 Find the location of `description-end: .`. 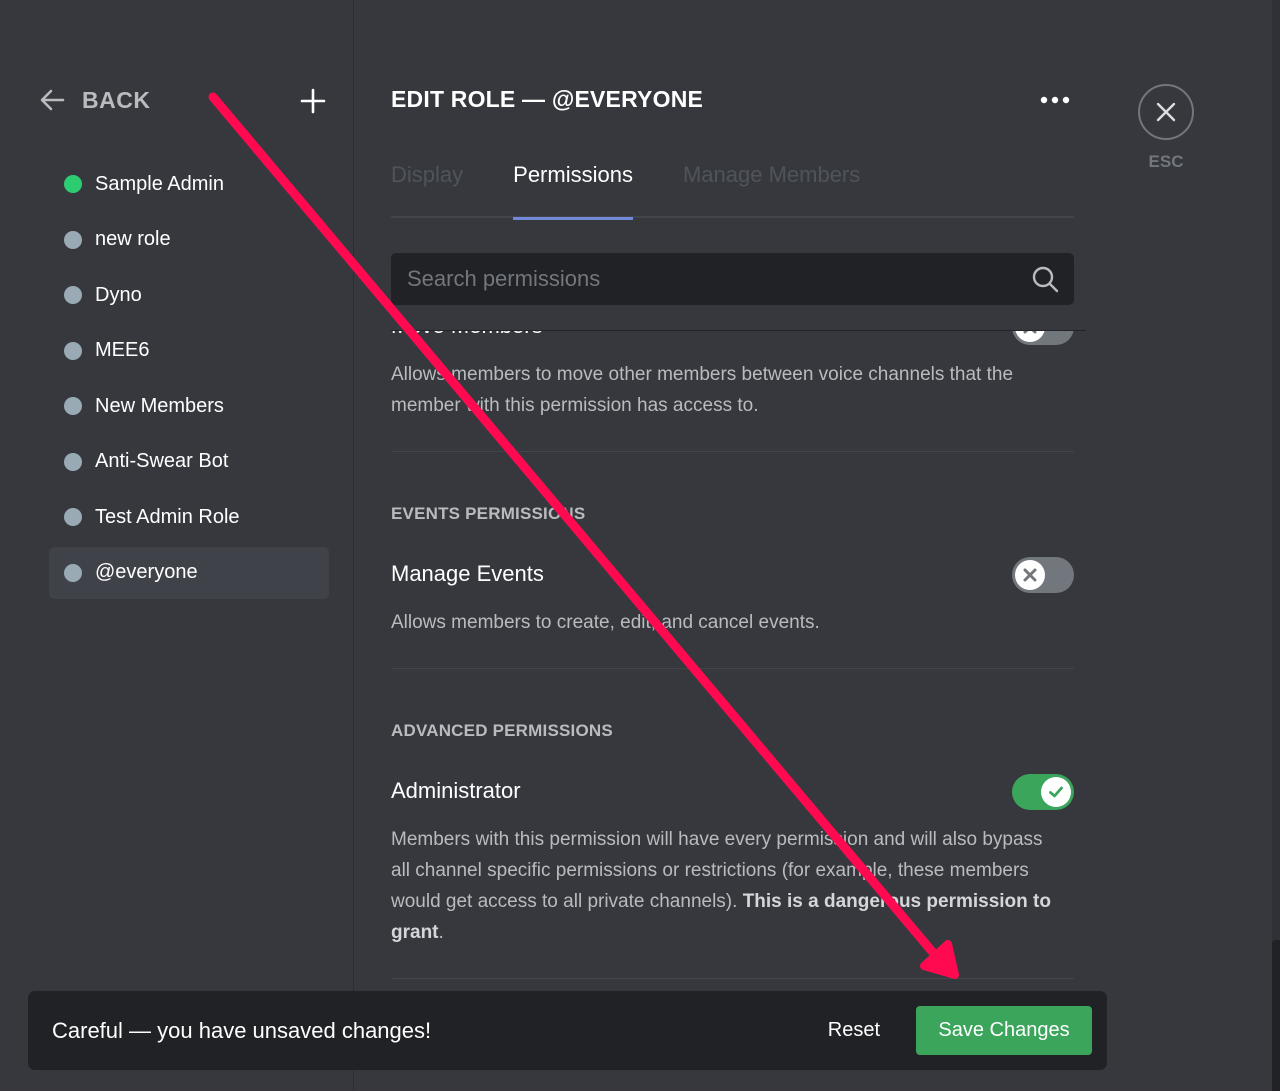

description-end: . is located at coordinates (441, 932).